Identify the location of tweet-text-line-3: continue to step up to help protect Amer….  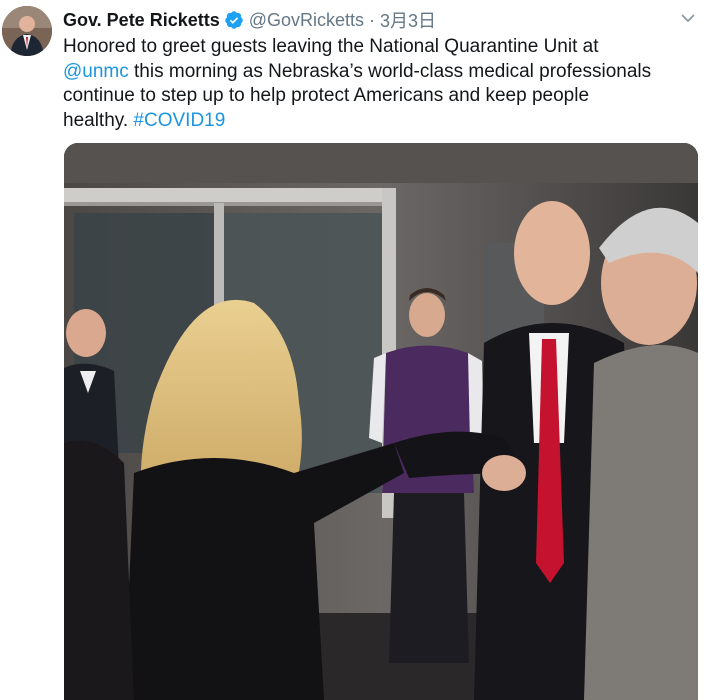
(326, 95).